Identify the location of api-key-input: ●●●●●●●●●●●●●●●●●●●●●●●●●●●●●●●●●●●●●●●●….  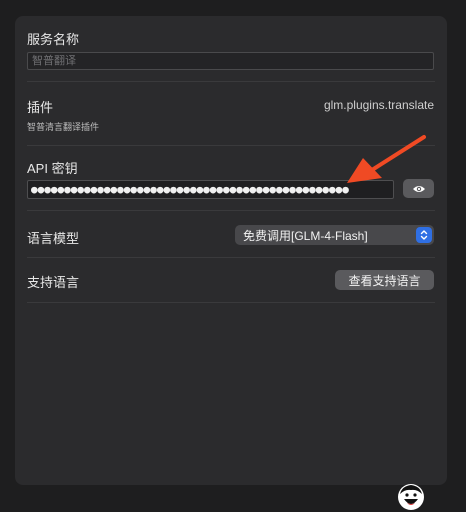
(210, 189).